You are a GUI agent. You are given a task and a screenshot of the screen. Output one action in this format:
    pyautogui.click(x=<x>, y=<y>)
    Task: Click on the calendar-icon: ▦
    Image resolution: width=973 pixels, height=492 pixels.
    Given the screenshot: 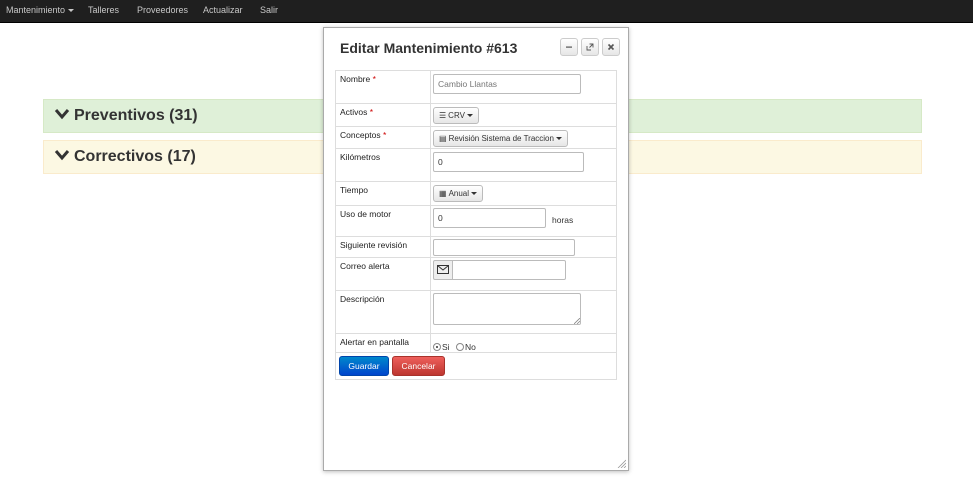 What is the action you would take?
    pyautogui.click(x=443, y=193)
    